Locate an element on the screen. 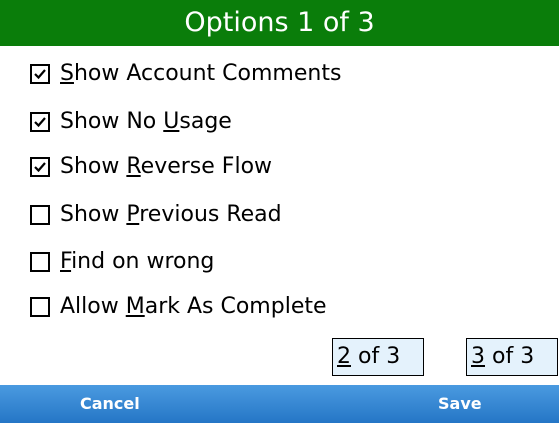 The height and width of the screenshot is (423, 559). cancel-button: Cancel is located at coordinates (110, 404).